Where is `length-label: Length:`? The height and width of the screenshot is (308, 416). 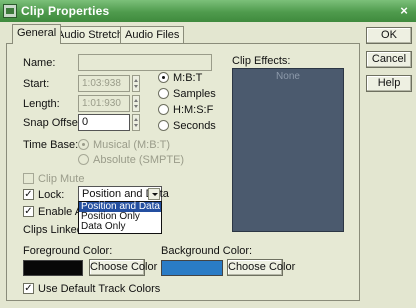 length-label: Length: is located at coordinates (41, 104).